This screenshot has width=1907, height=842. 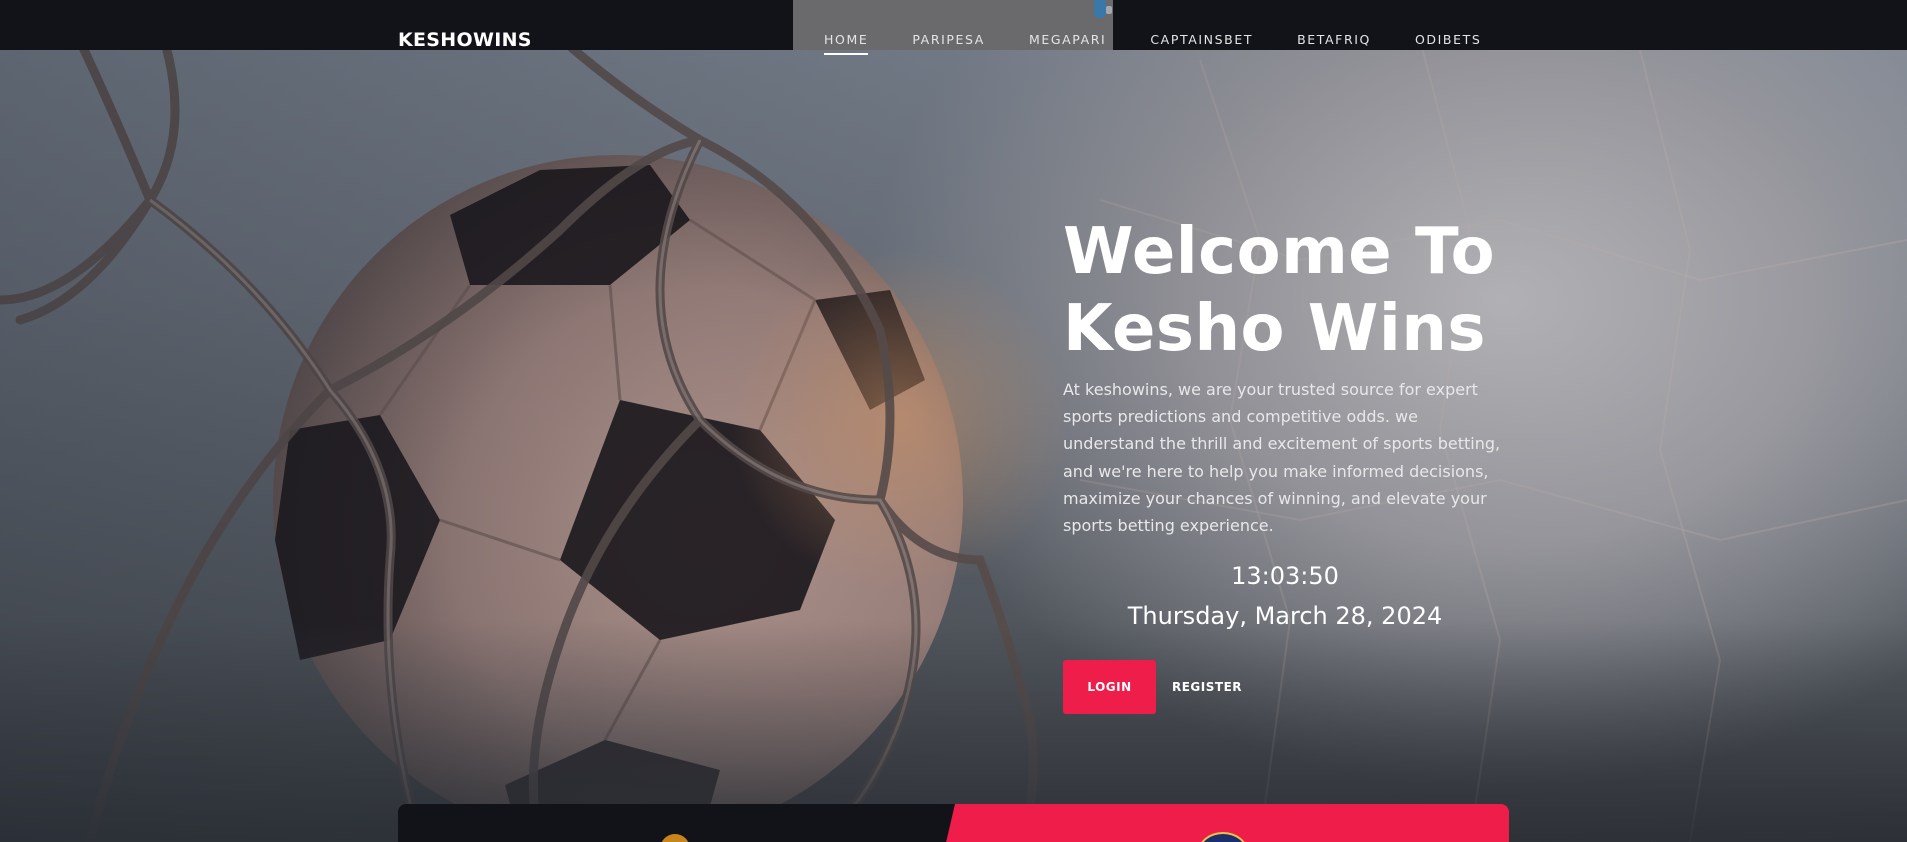 I want to click on nav-item-betafriq: BETAFRIQ, so click(x=1334, y=39).